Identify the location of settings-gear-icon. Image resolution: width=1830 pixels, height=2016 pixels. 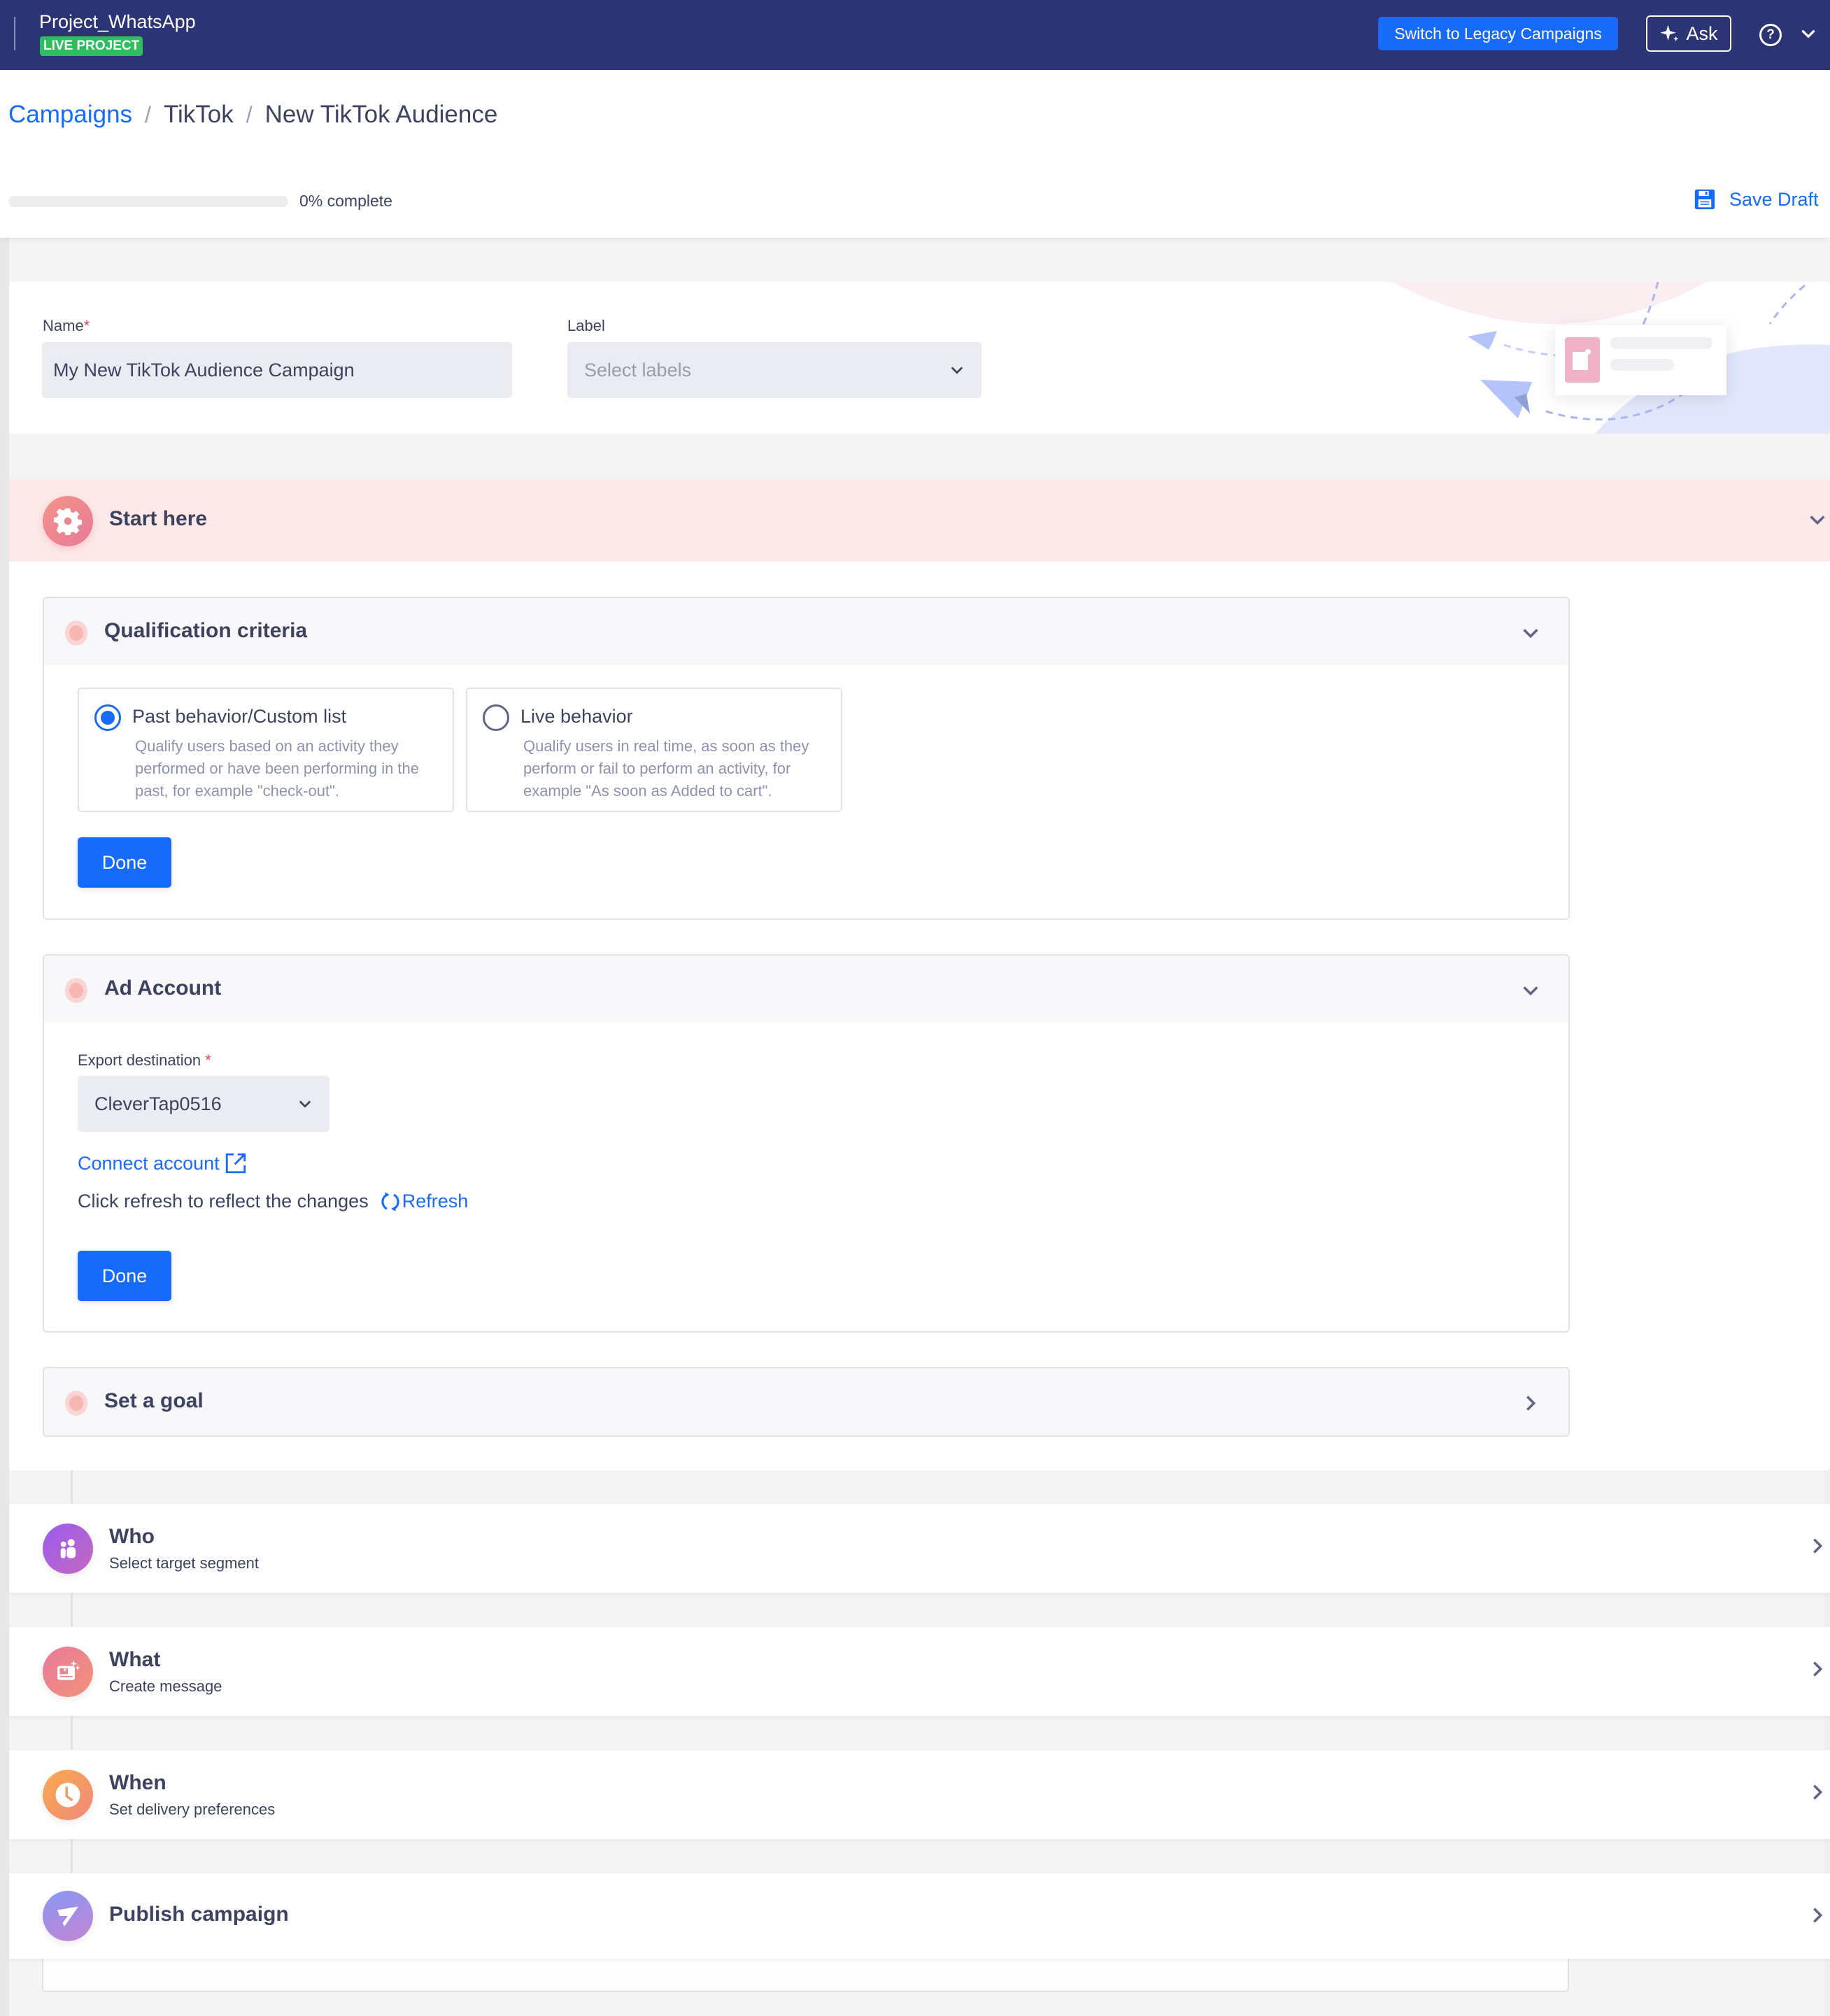
(68, 521).